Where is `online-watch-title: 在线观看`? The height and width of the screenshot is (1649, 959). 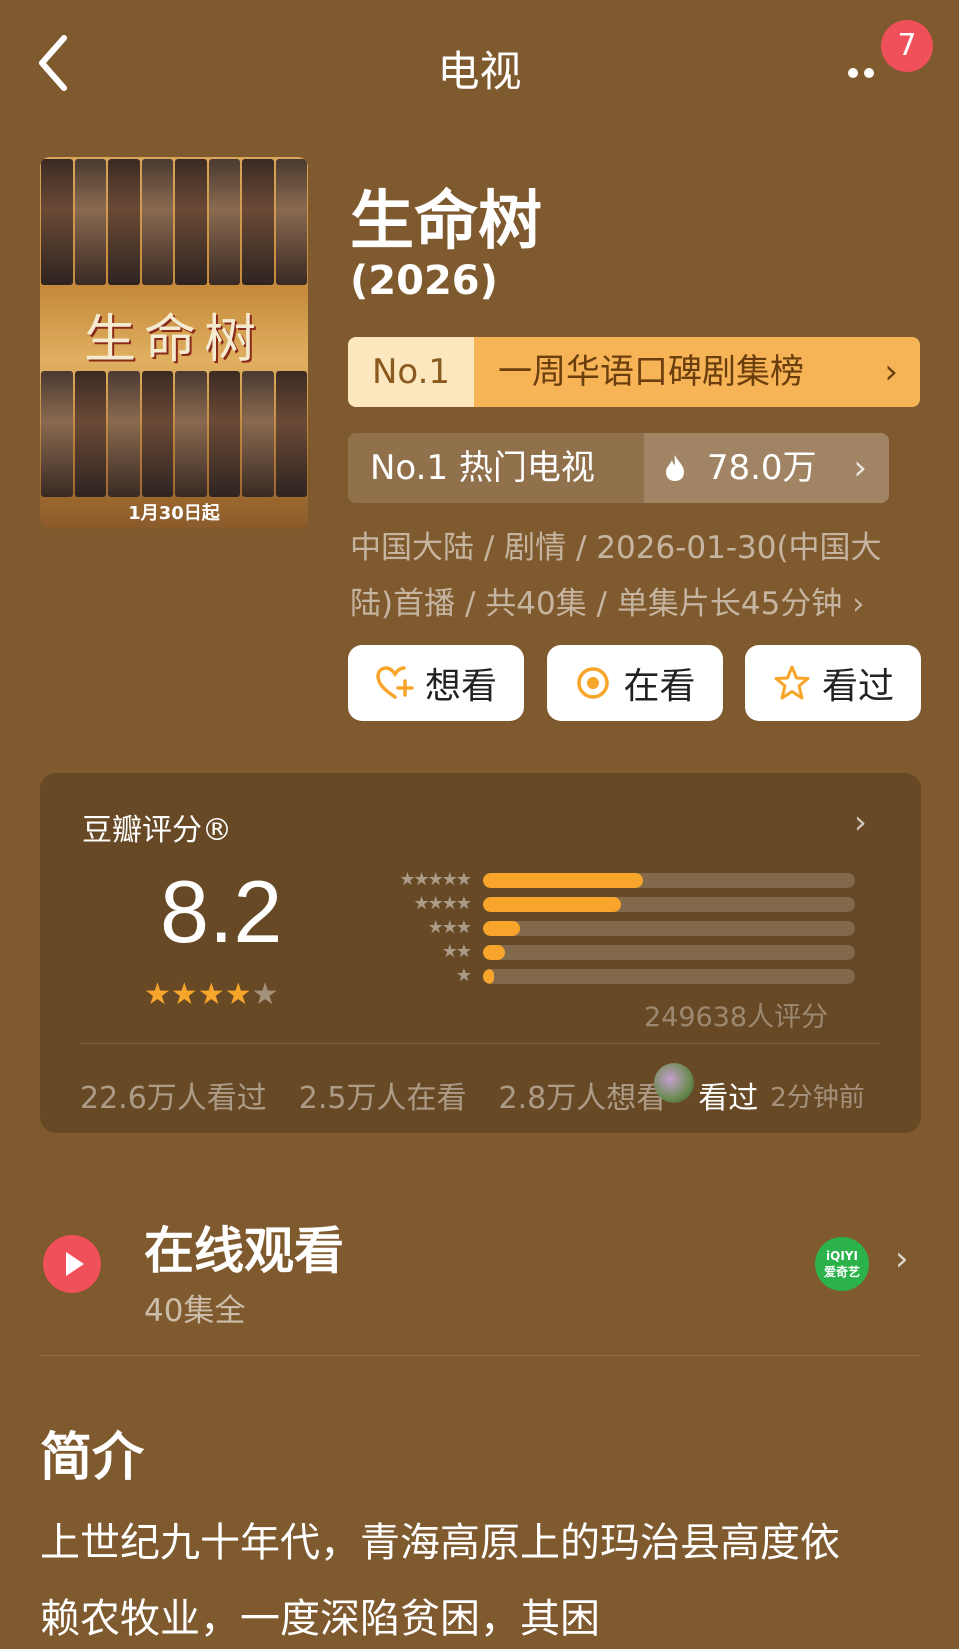 online-watch-title: 在线观看 is located at coordinates (244, 1251).